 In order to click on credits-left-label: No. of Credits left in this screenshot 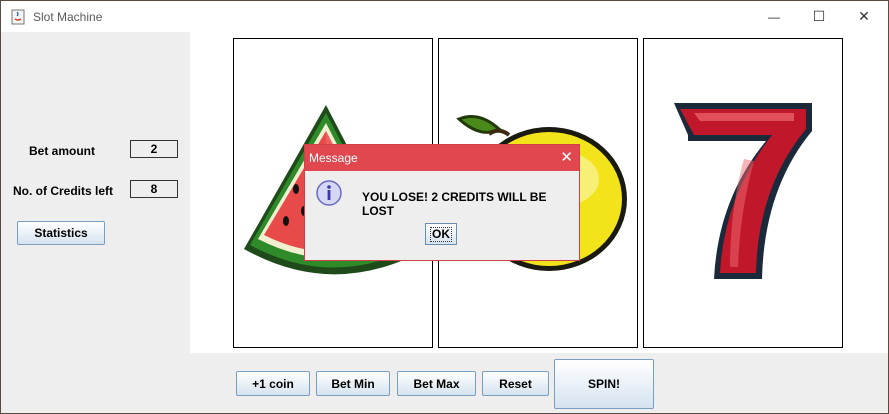, I will do `click(63, 191)`.